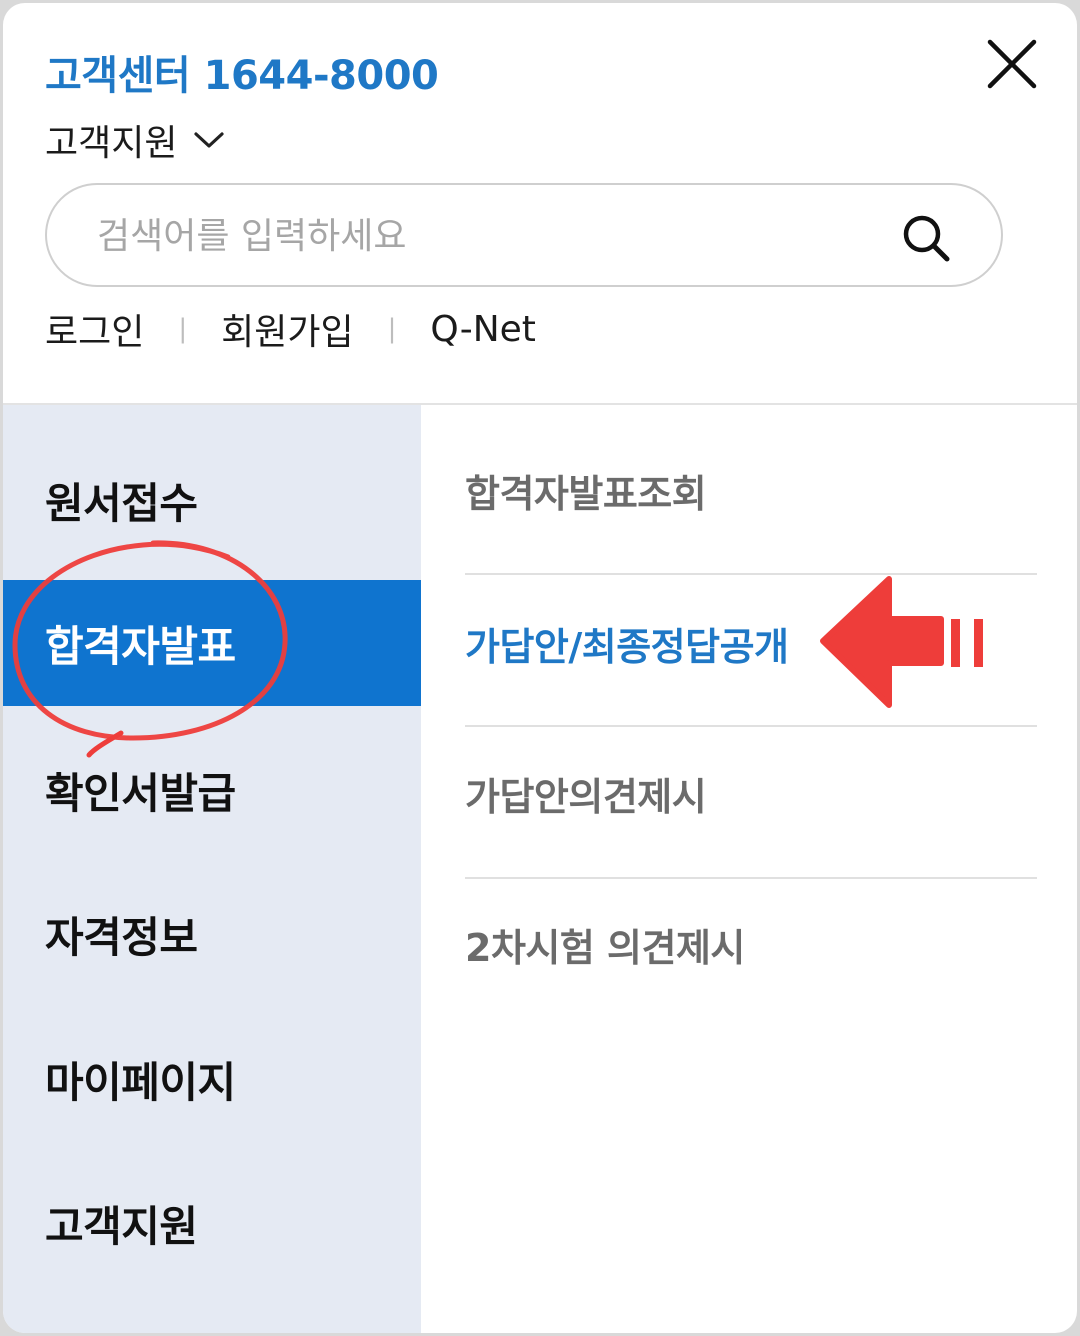 The image size is (1080, 1336). I want to click on support-dropdown-label: 고객지원, so click(111, 143).